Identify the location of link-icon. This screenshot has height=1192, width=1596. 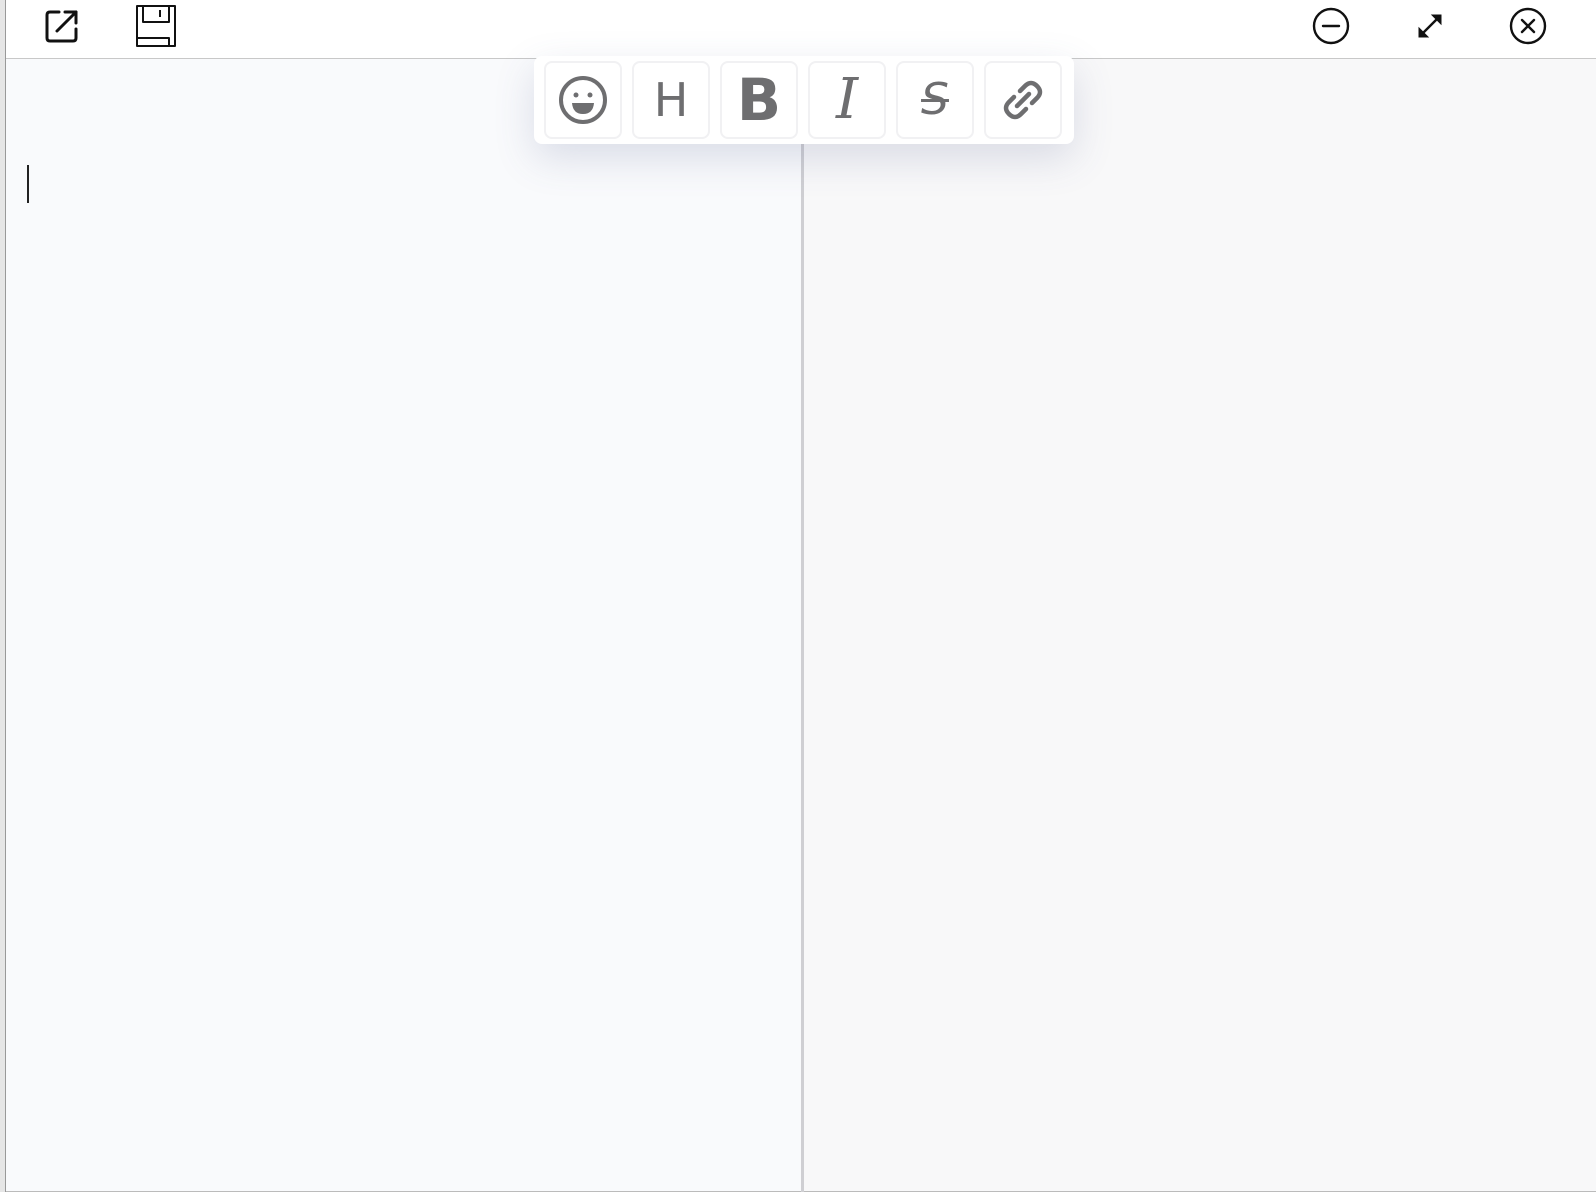
(1023, 100).